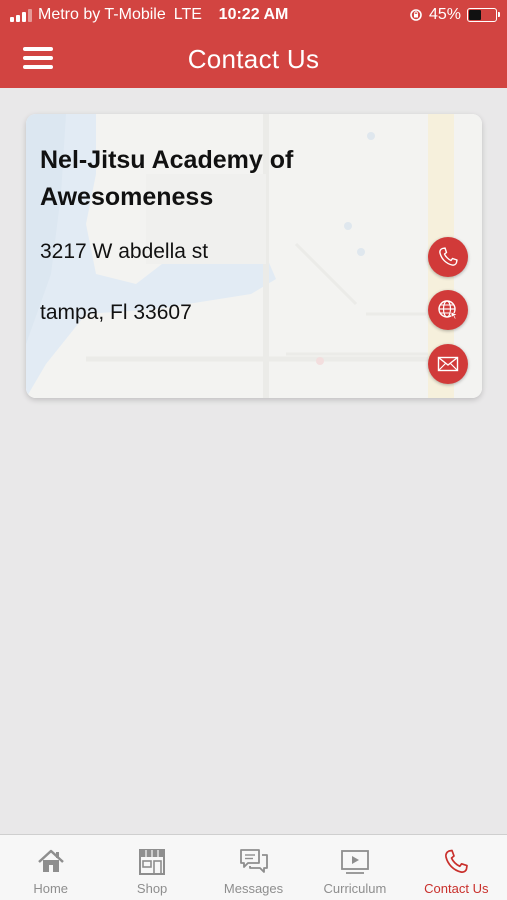 This screenshot has width=507, height=900. What do you see at coordinates (102, 14) in the screenshot?
I see `carrier-name: Metro by T-Mobile` at bounding box center [102, 14].